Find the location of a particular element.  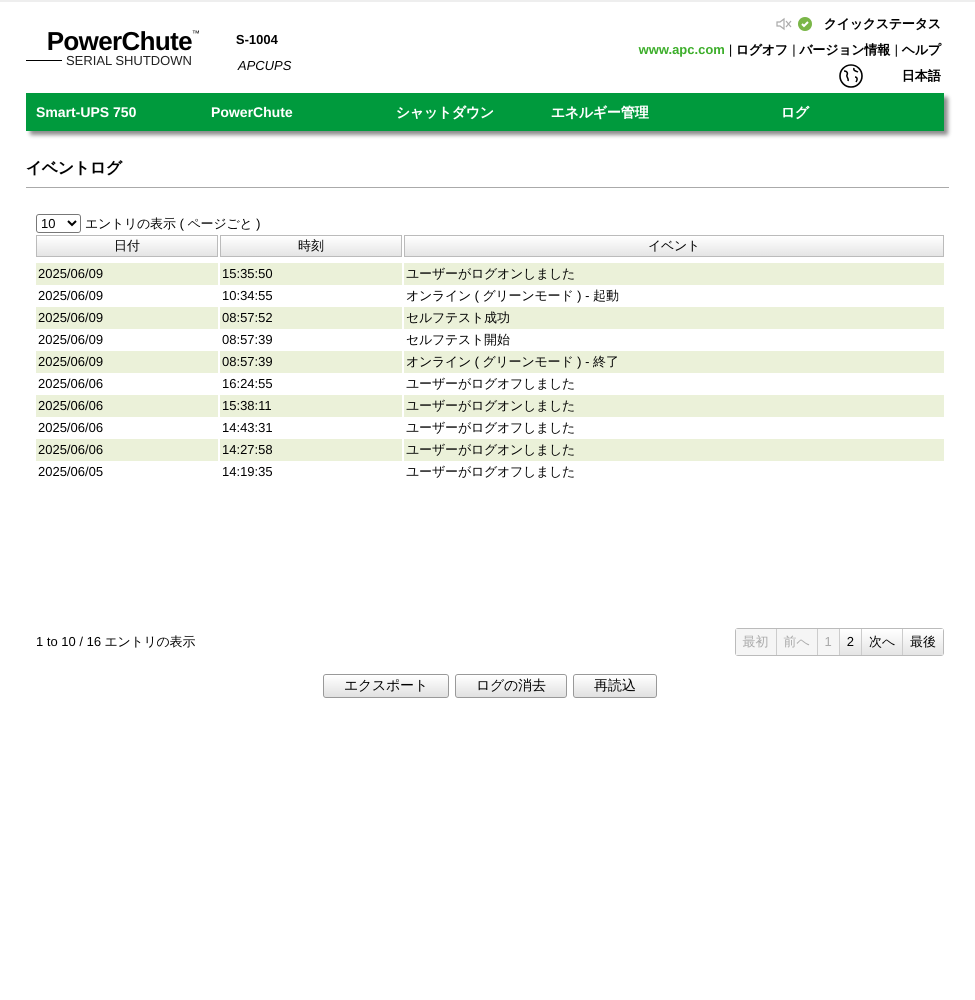

logo-title: PowerChute is located at coordinates (119, 41).